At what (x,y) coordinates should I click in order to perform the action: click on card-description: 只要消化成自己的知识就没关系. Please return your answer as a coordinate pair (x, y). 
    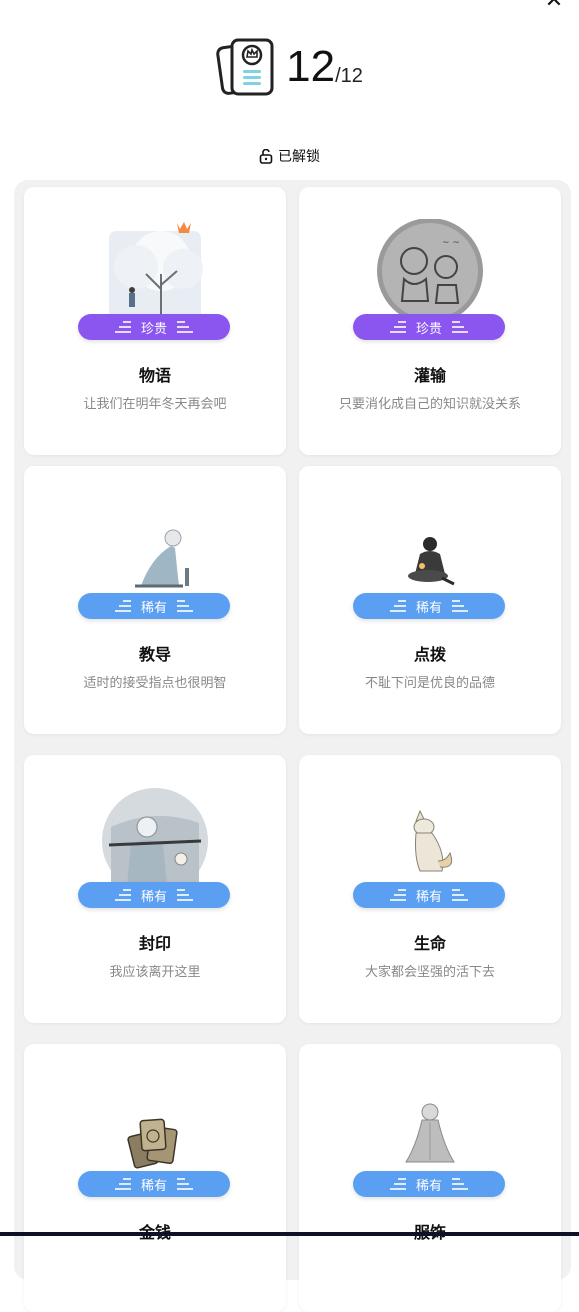
    Looking at the image, I should click on (429, 404).